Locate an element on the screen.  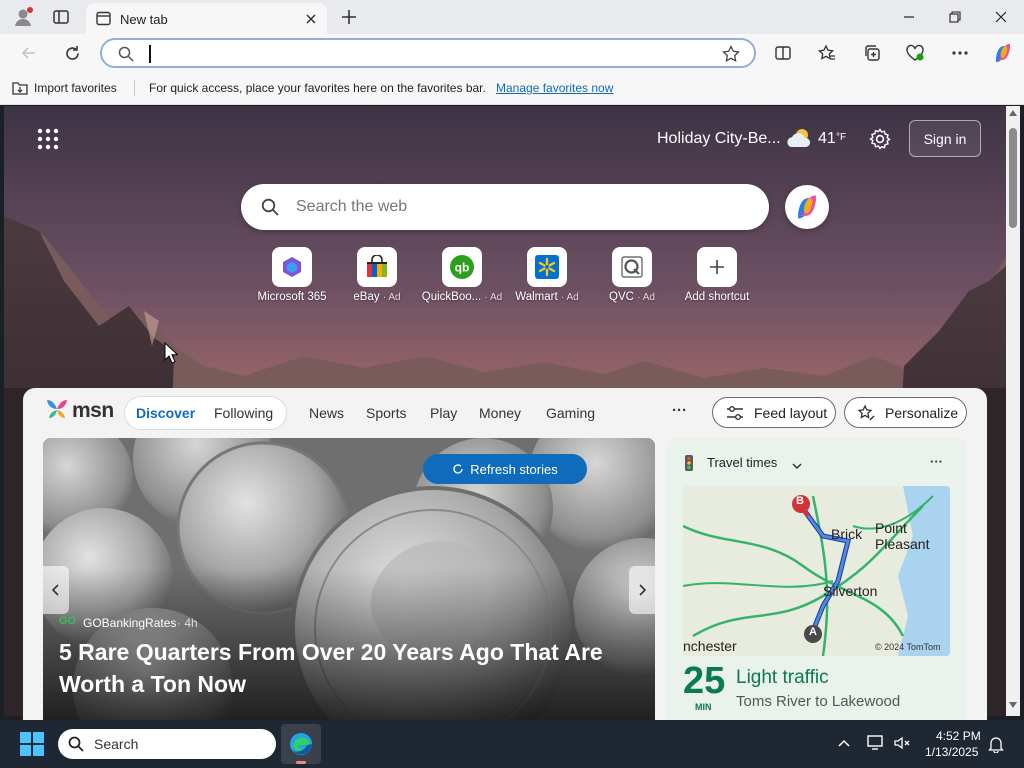
chevron-right-icon is located at coordinates (642, 590).